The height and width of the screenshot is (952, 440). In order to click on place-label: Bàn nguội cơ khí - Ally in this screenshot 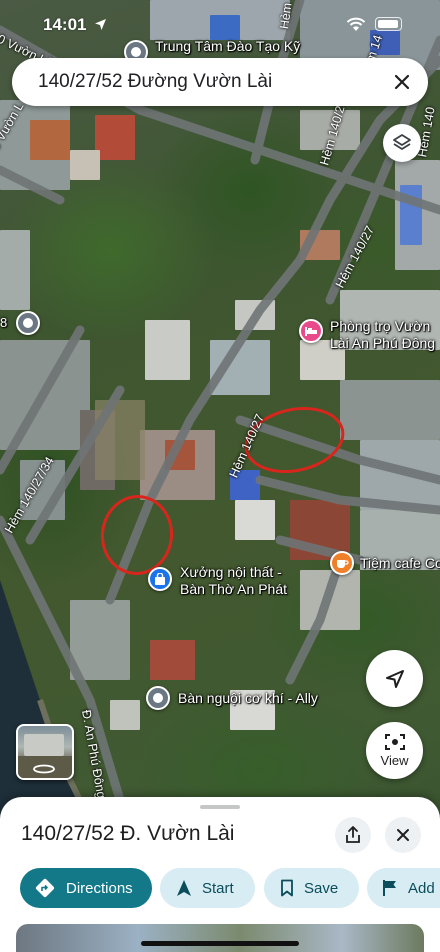, I will do `click(248, 698)`.